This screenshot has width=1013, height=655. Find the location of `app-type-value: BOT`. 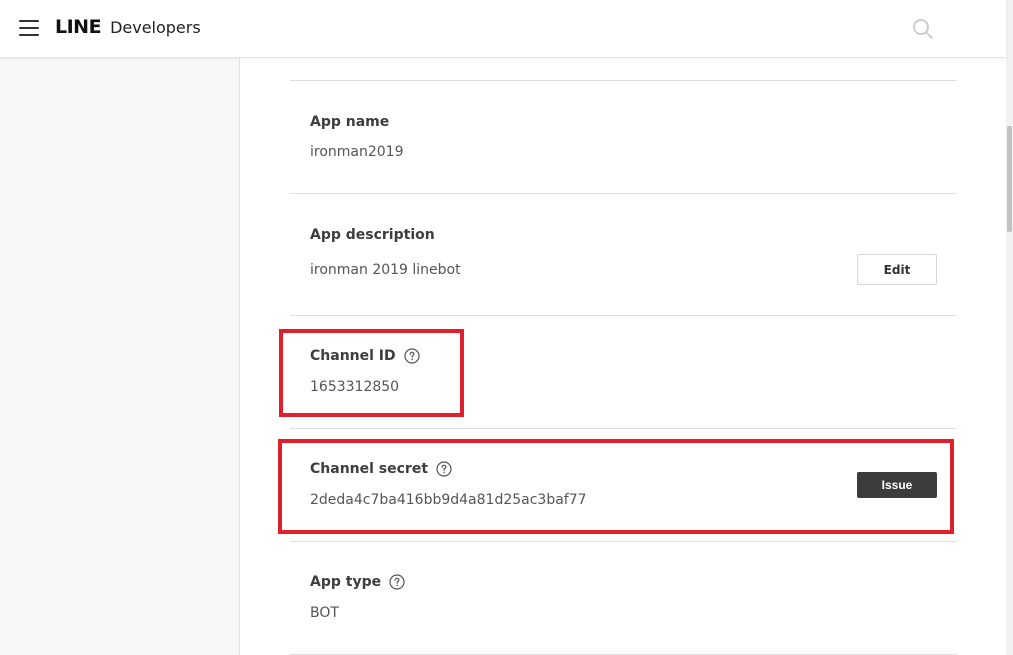

app-type-value: BOT is located at coordinates (324, 613).